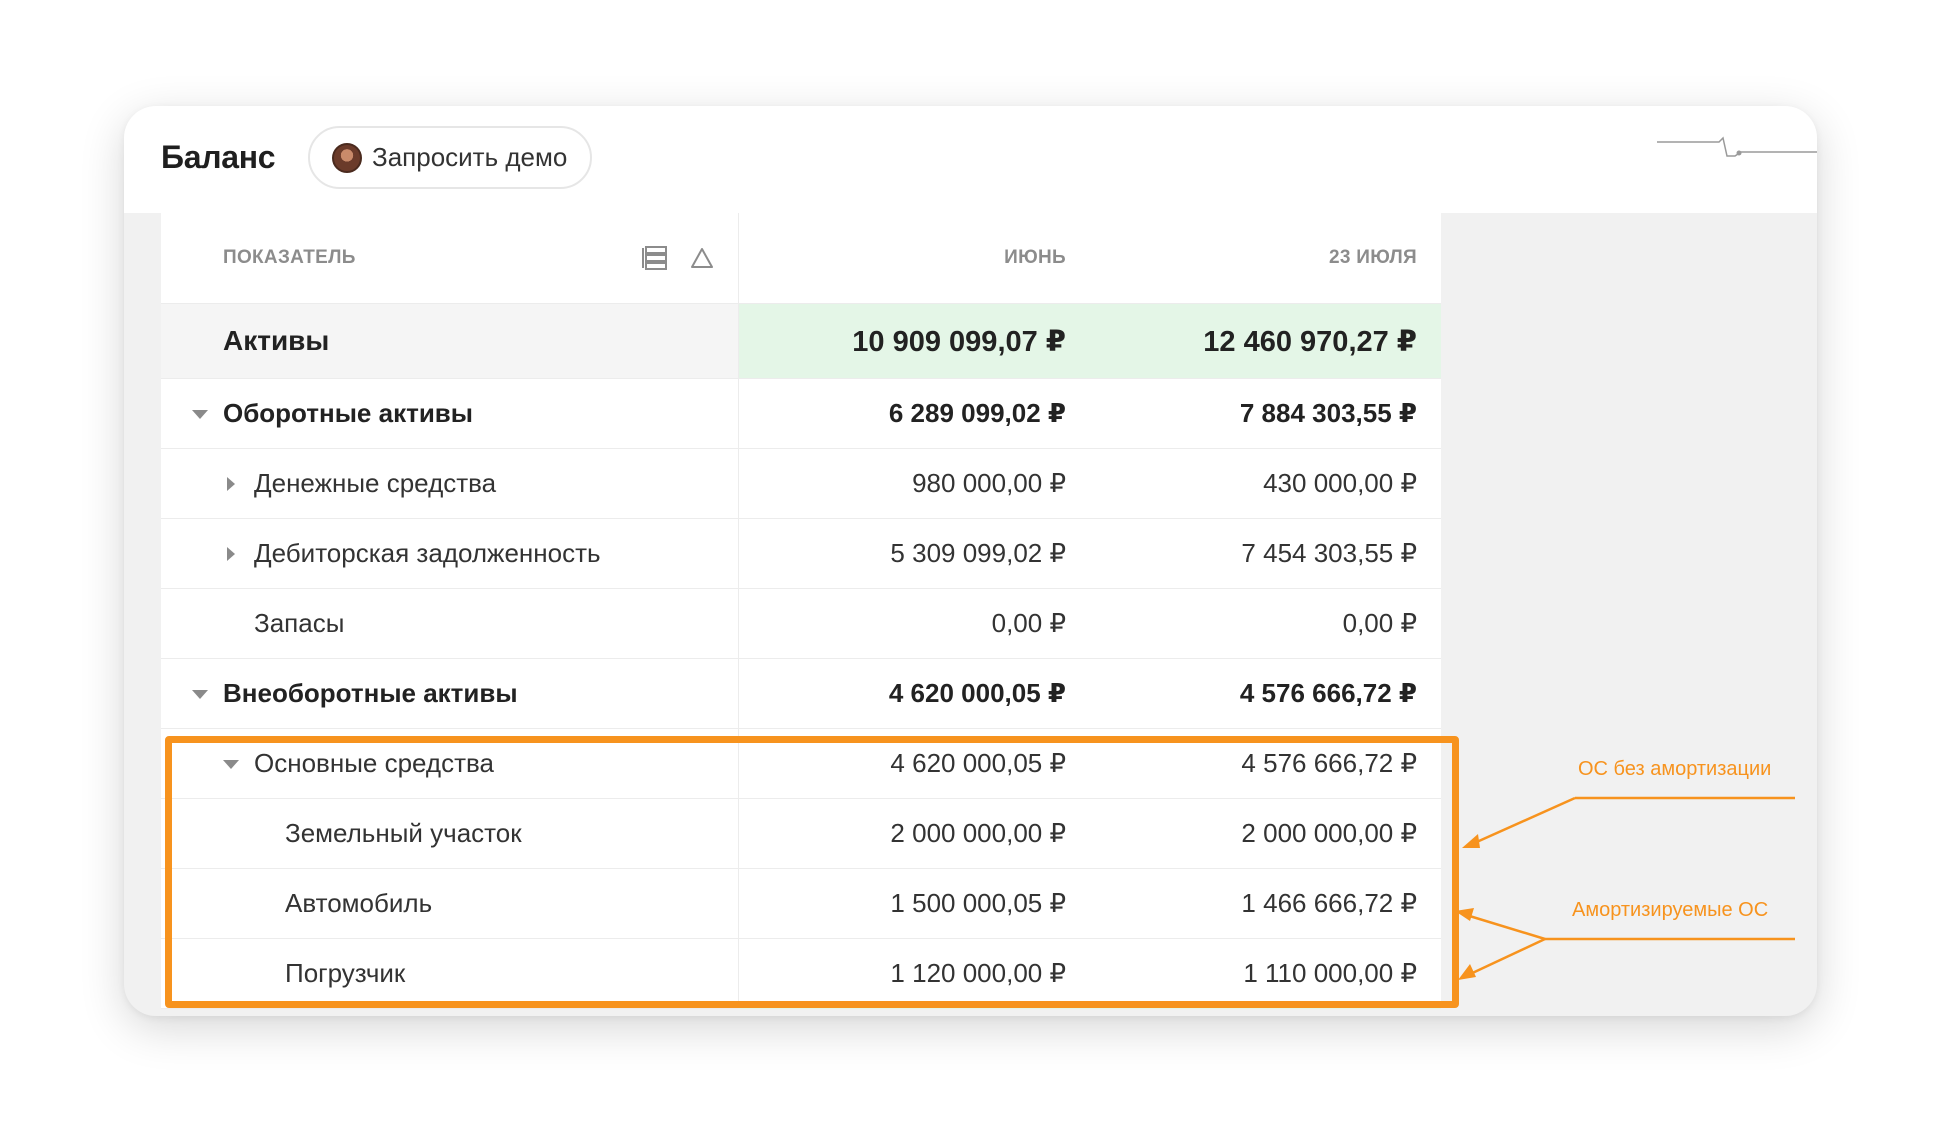 This screenshot has height=1137, width=1940. I want to click on row-value-july: 1 110 000,00 ₽, so click(1330, 973).